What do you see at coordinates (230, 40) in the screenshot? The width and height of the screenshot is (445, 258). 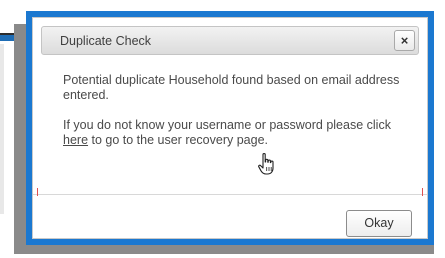 I see `dialog-titlebar: Duplicate Check ×` at bounding box center [230, 40].